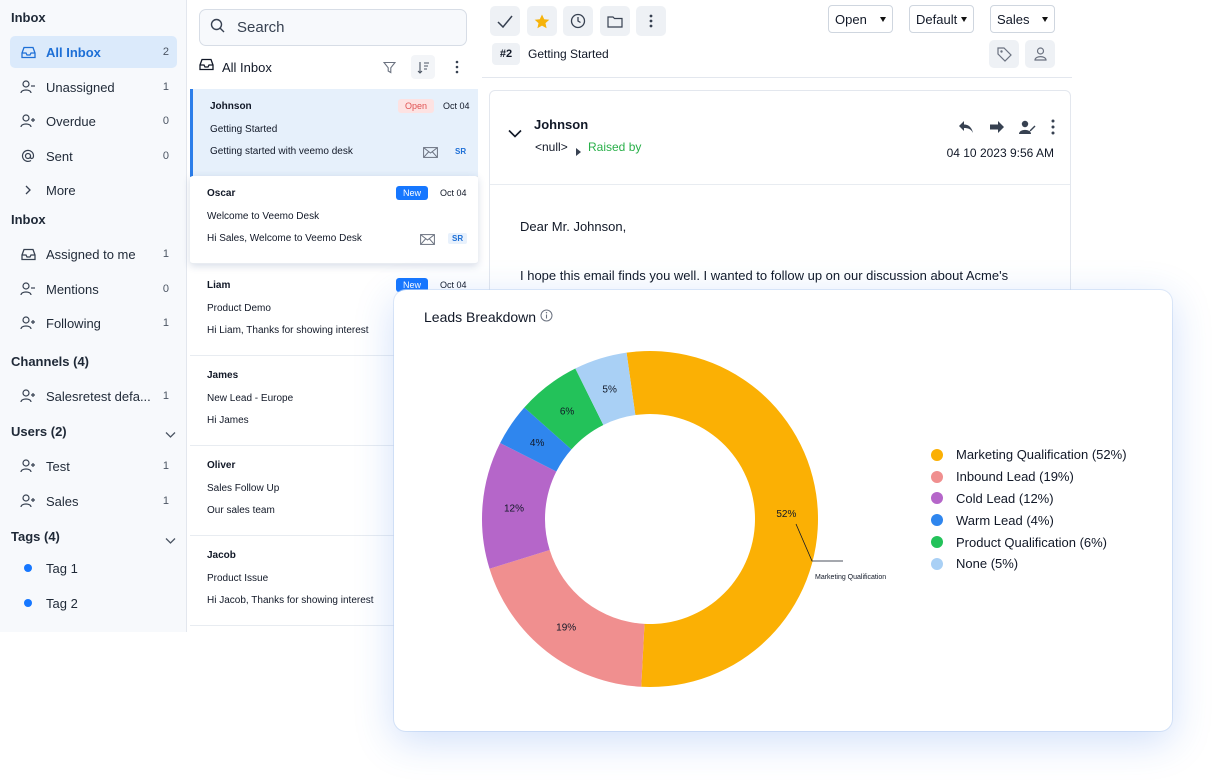  Describe the element at coordinates (93, 289) in the screenshot. I see `sidebar-item-mentions: Mentions 0` at that location.